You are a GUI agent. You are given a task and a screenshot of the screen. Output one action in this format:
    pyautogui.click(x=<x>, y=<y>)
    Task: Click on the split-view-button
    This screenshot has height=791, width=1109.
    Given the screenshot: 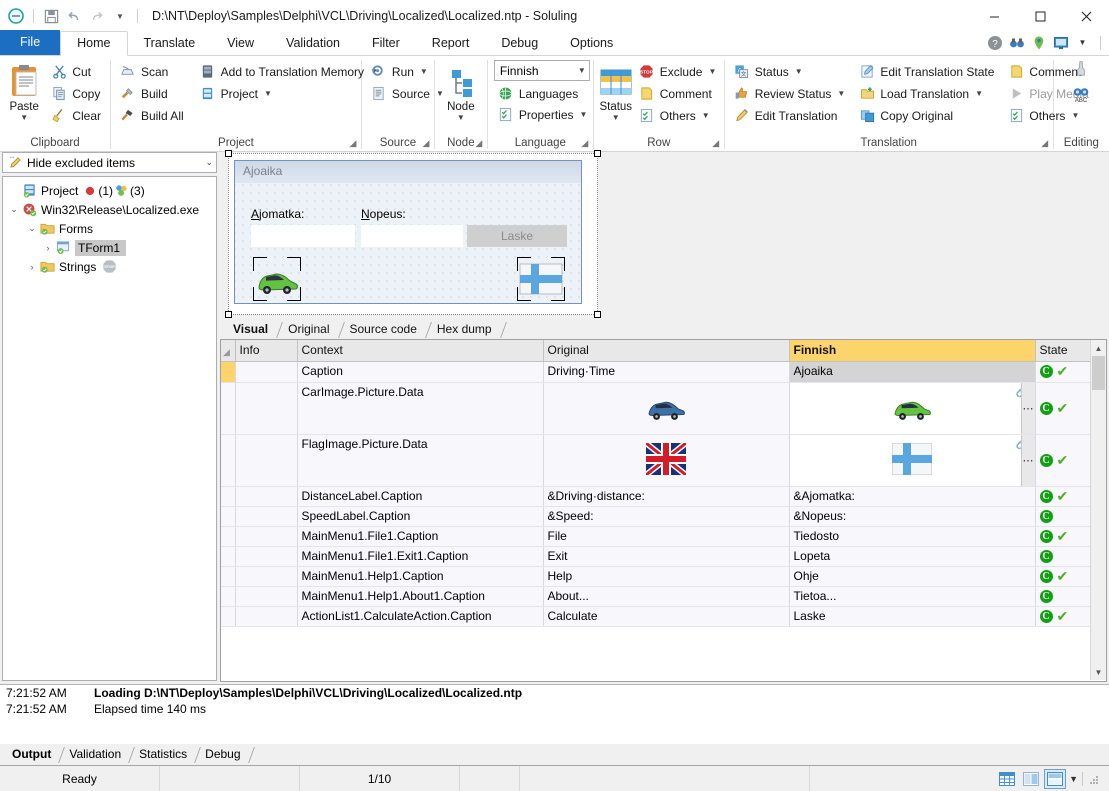 What is the action you would take?
    pyautogui.click(x=1031, y=779)
    